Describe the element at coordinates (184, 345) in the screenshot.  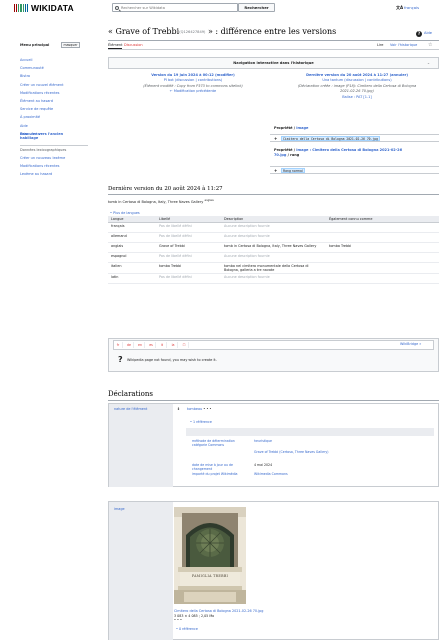
I see `sitelink-tab: ☐` at that location.